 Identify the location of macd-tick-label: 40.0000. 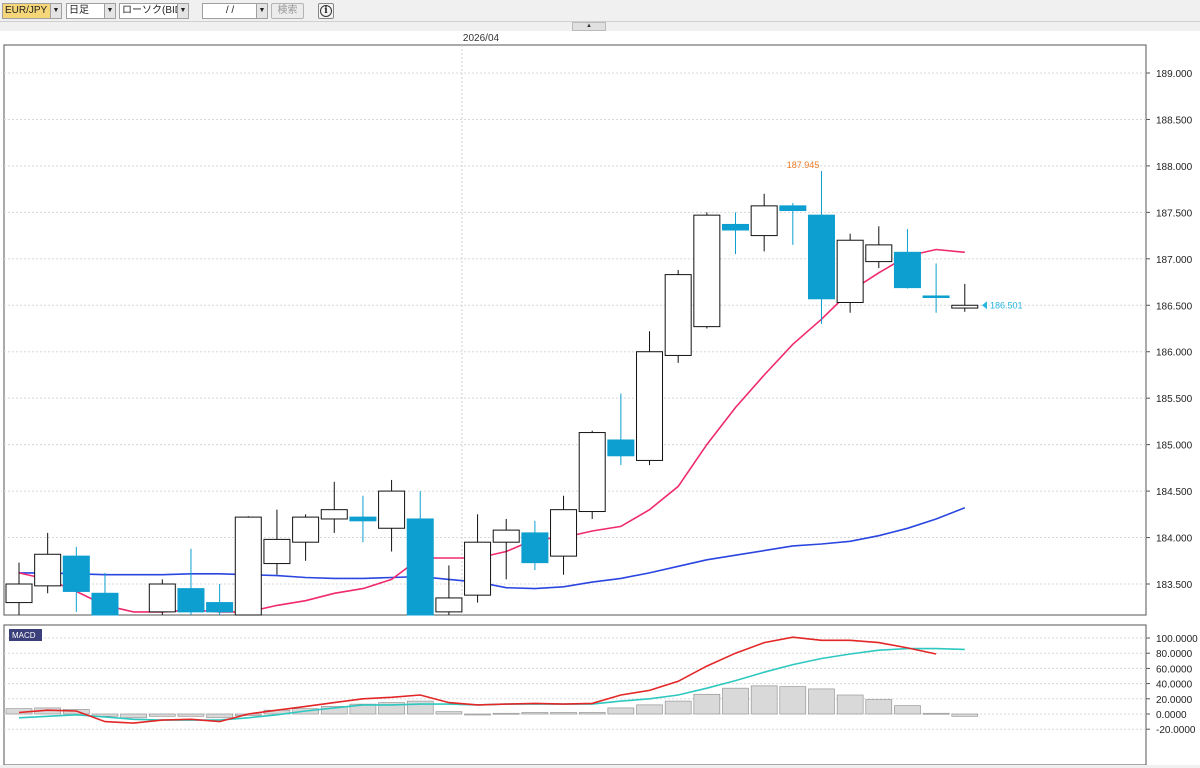
(1174, 685).